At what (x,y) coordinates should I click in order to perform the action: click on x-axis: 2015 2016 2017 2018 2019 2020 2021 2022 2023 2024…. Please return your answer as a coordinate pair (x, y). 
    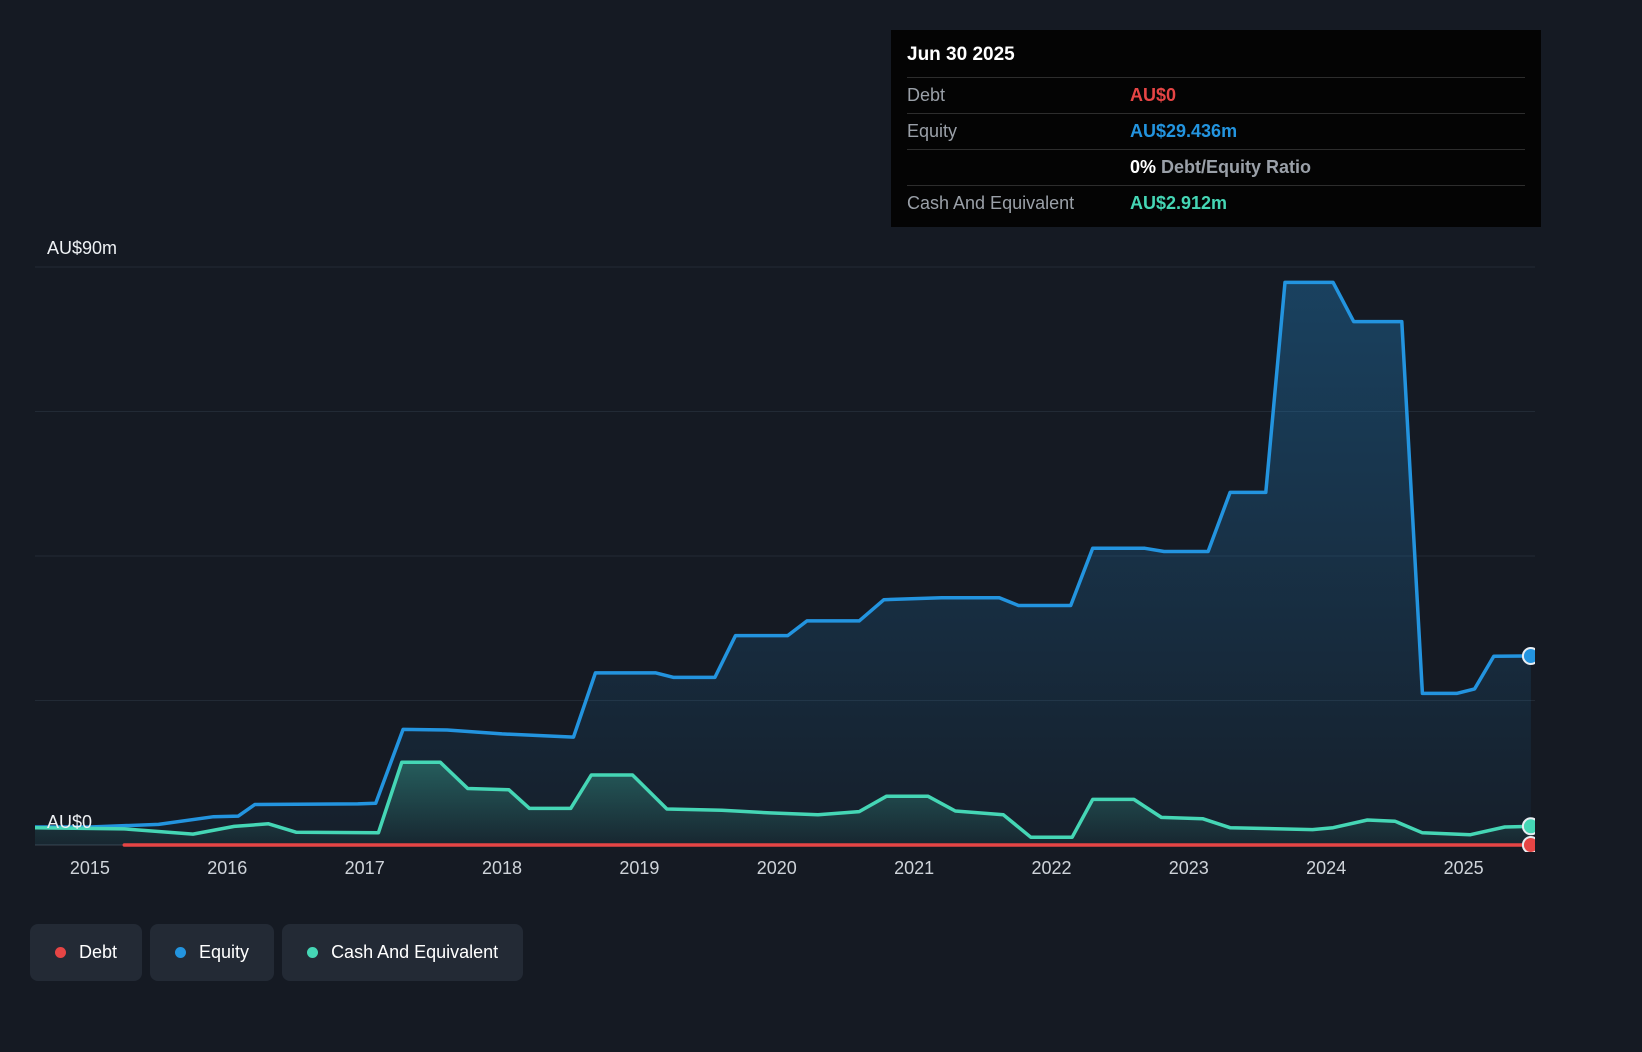
    Looking at the image, I should click on (785, 872).